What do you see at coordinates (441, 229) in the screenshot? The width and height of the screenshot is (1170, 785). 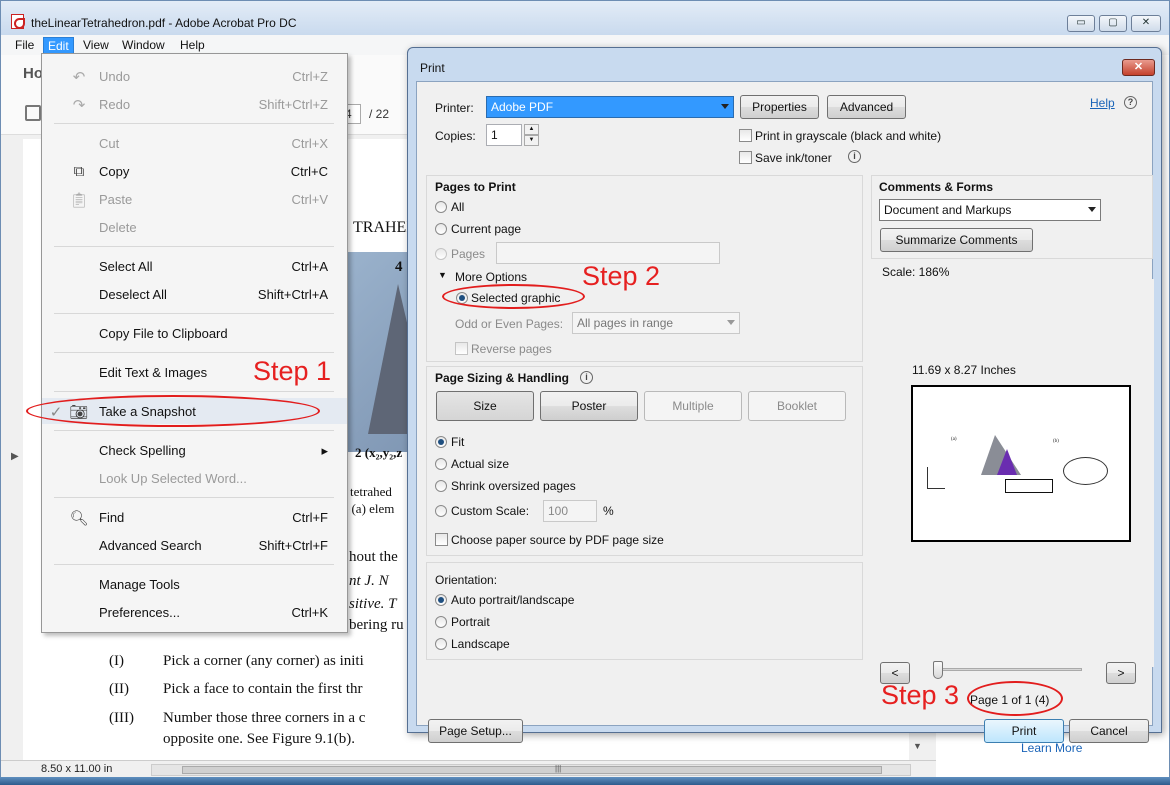 I see `radio-current-page` at bounding box center [441, 229].